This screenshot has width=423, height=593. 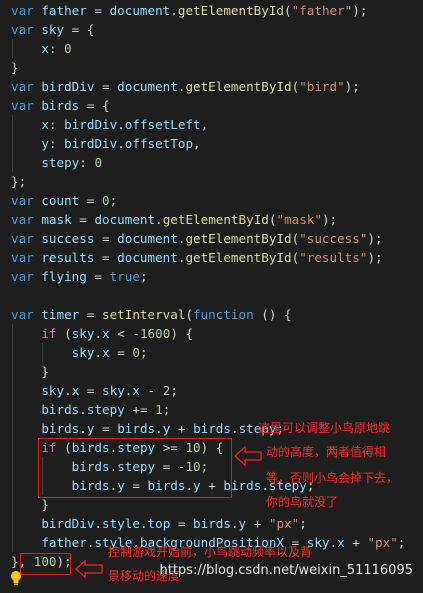 I want to click on code-token: mask, so click(x=56, y=219).